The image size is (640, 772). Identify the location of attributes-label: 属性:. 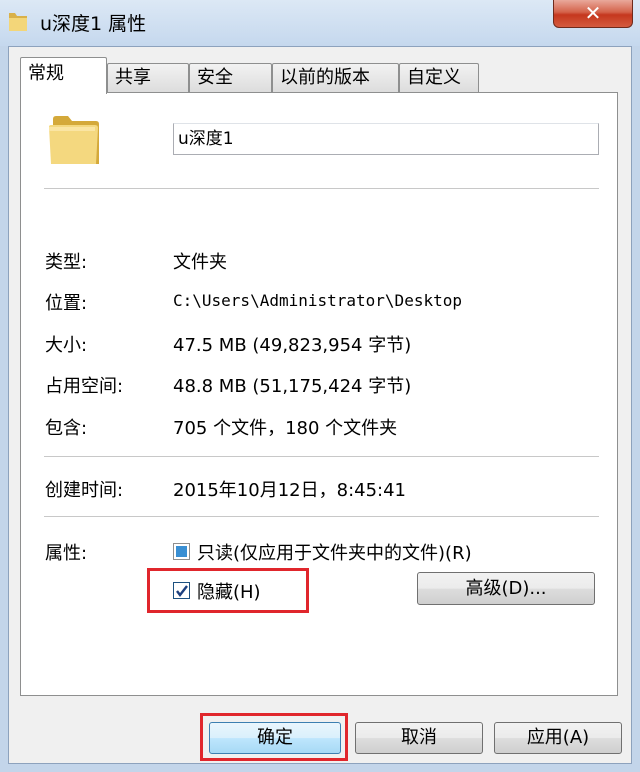
(66, 553).